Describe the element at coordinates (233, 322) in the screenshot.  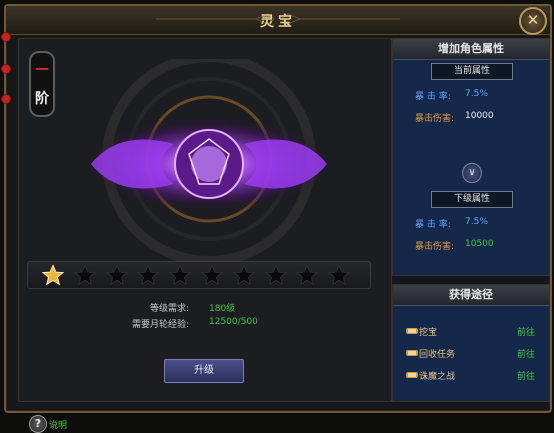
I see `requirement-value: 12500/500` at that location.